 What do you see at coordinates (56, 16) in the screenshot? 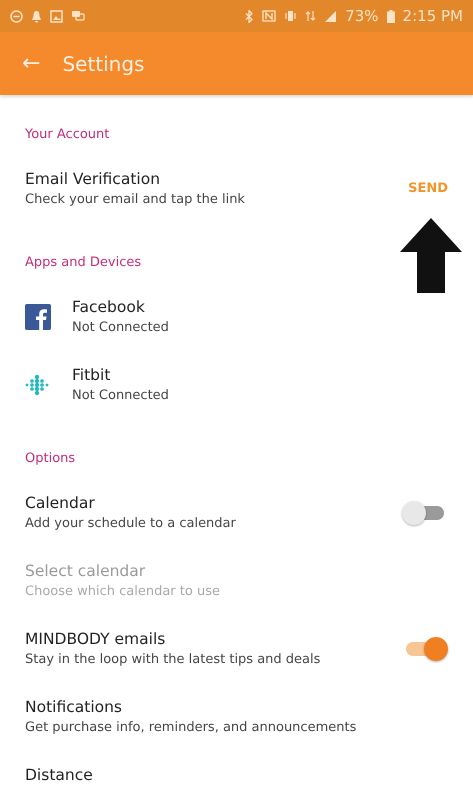
I see `image-icon` at bounding box center [56, 16].